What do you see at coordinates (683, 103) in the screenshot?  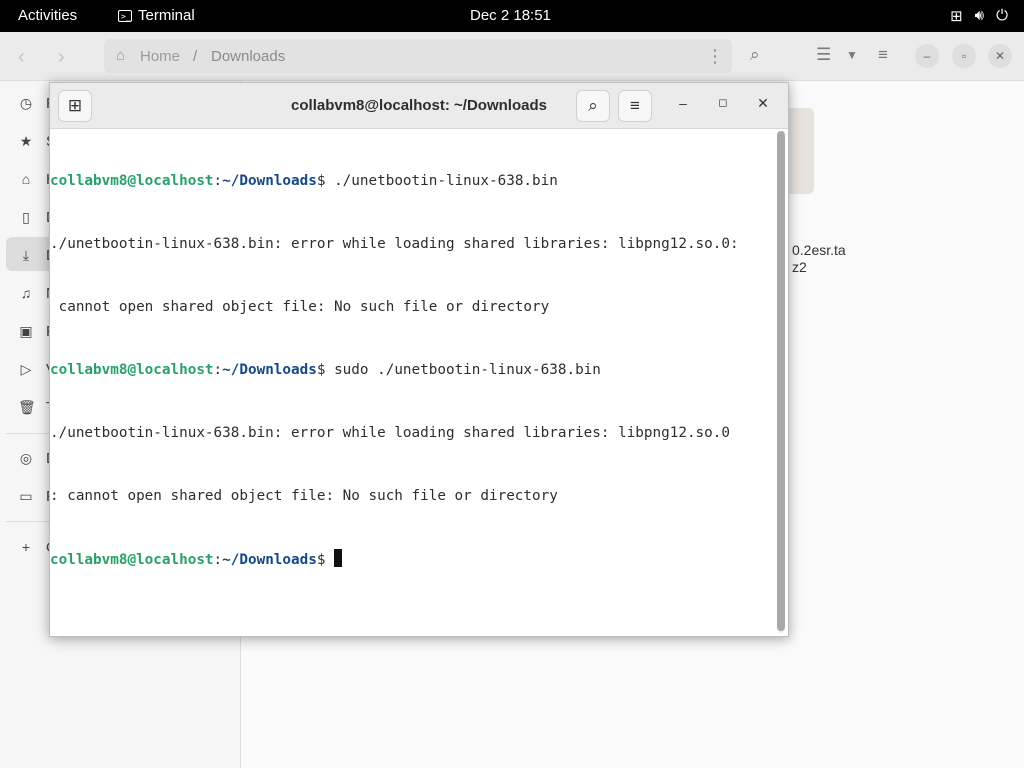 I see `terminal-minimize-button: –` at bounding box center [683, 103].